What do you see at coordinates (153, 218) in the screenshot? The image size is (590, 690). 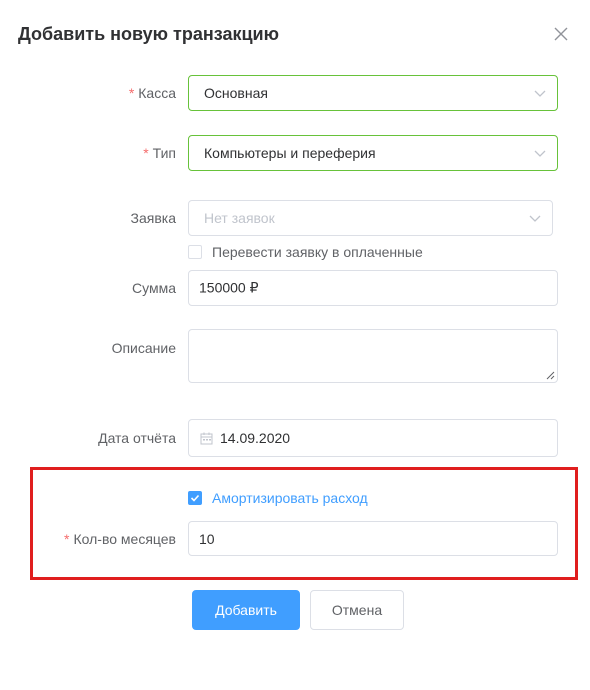 I see `request-label: Заявка` at bounding box center [153, 218].